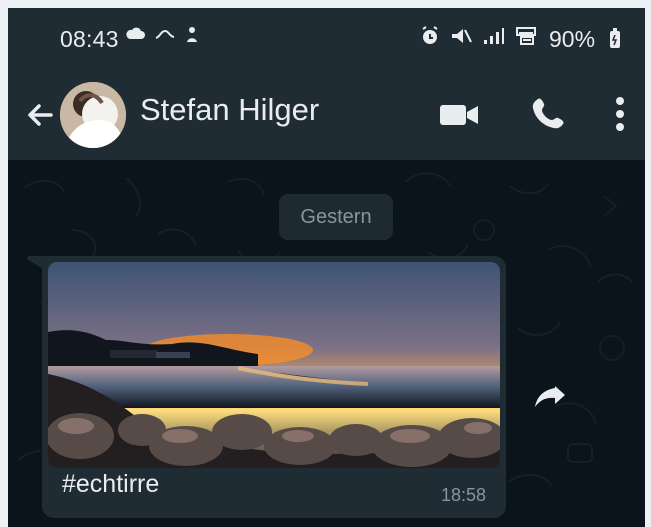  I want to click on network-icon, so click(526, 36).